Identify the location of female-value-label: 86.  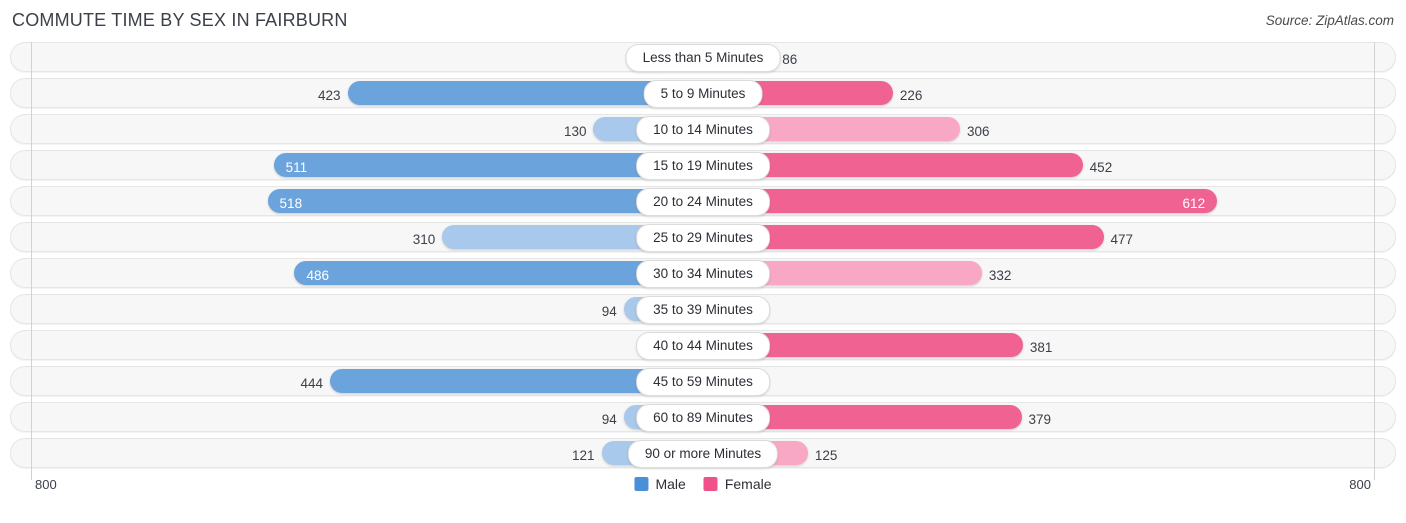
(790, 59).